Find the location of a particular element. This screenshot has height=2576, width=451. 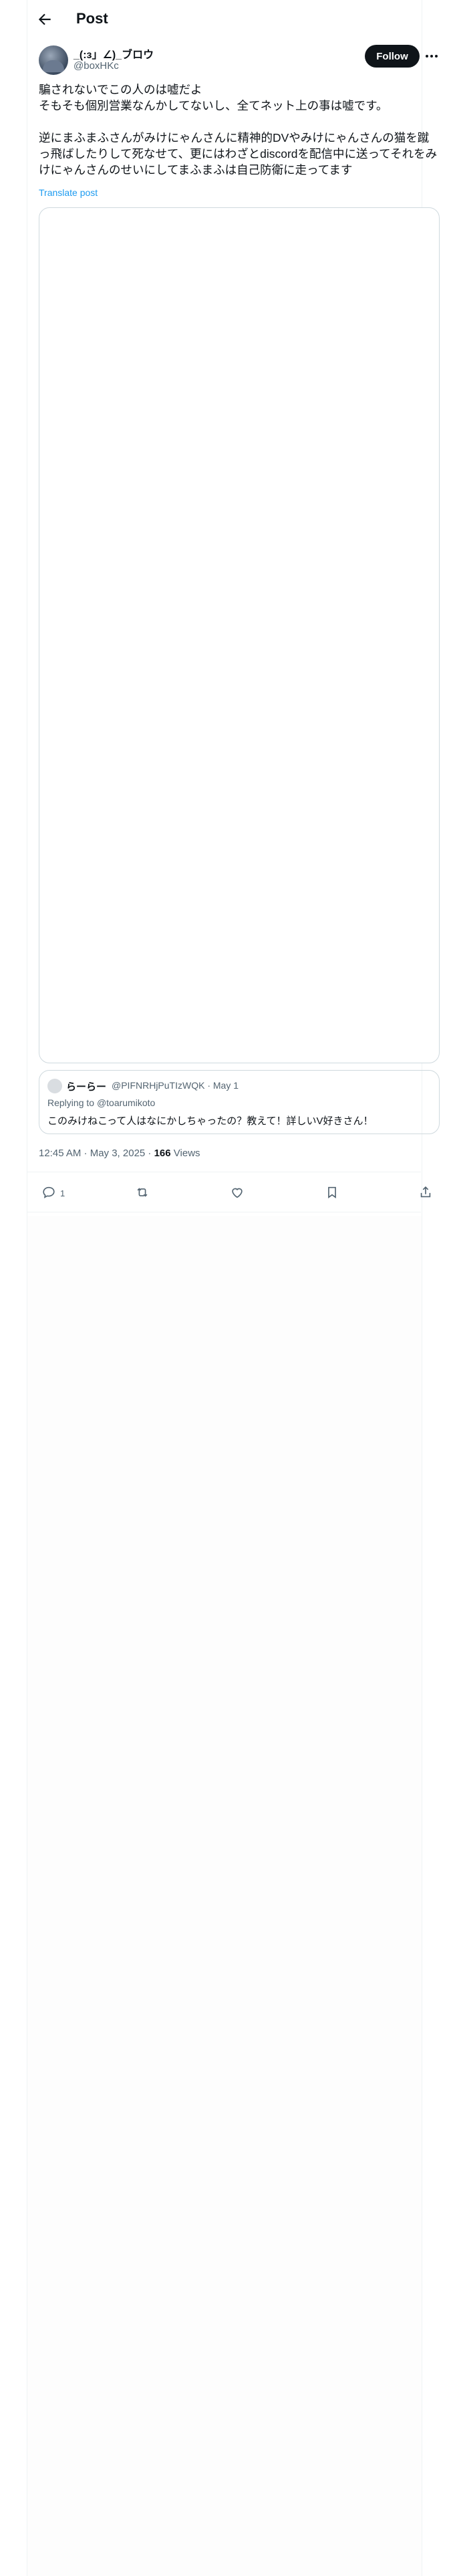

quote-avatar is located at coordinates (54, 1086).